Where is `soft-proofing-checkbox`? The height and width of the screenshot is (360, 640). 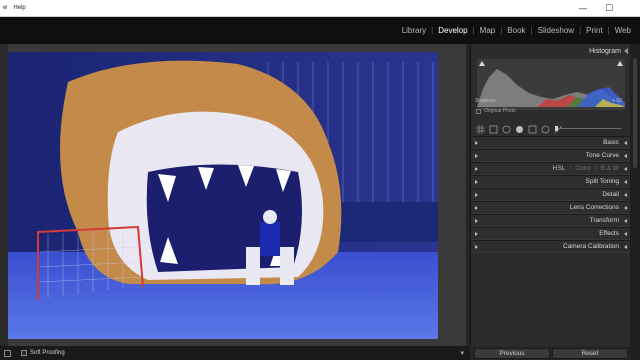 soft-proofing-checkbox is located at coordinates (24, 353).